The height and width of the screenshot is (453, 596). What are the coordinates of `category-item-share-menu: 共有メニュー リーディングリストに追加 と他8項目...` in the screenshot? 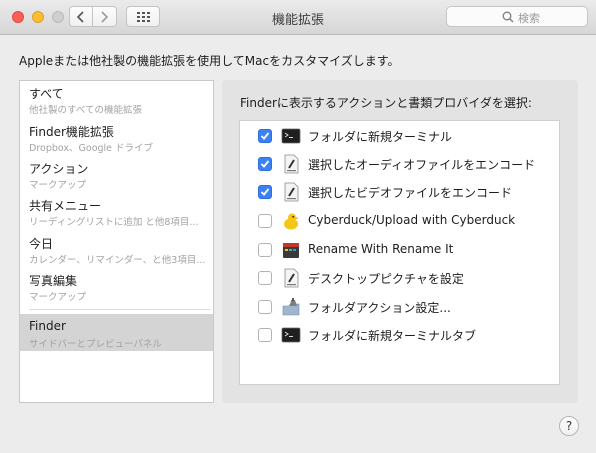 It's located at (116, 215).